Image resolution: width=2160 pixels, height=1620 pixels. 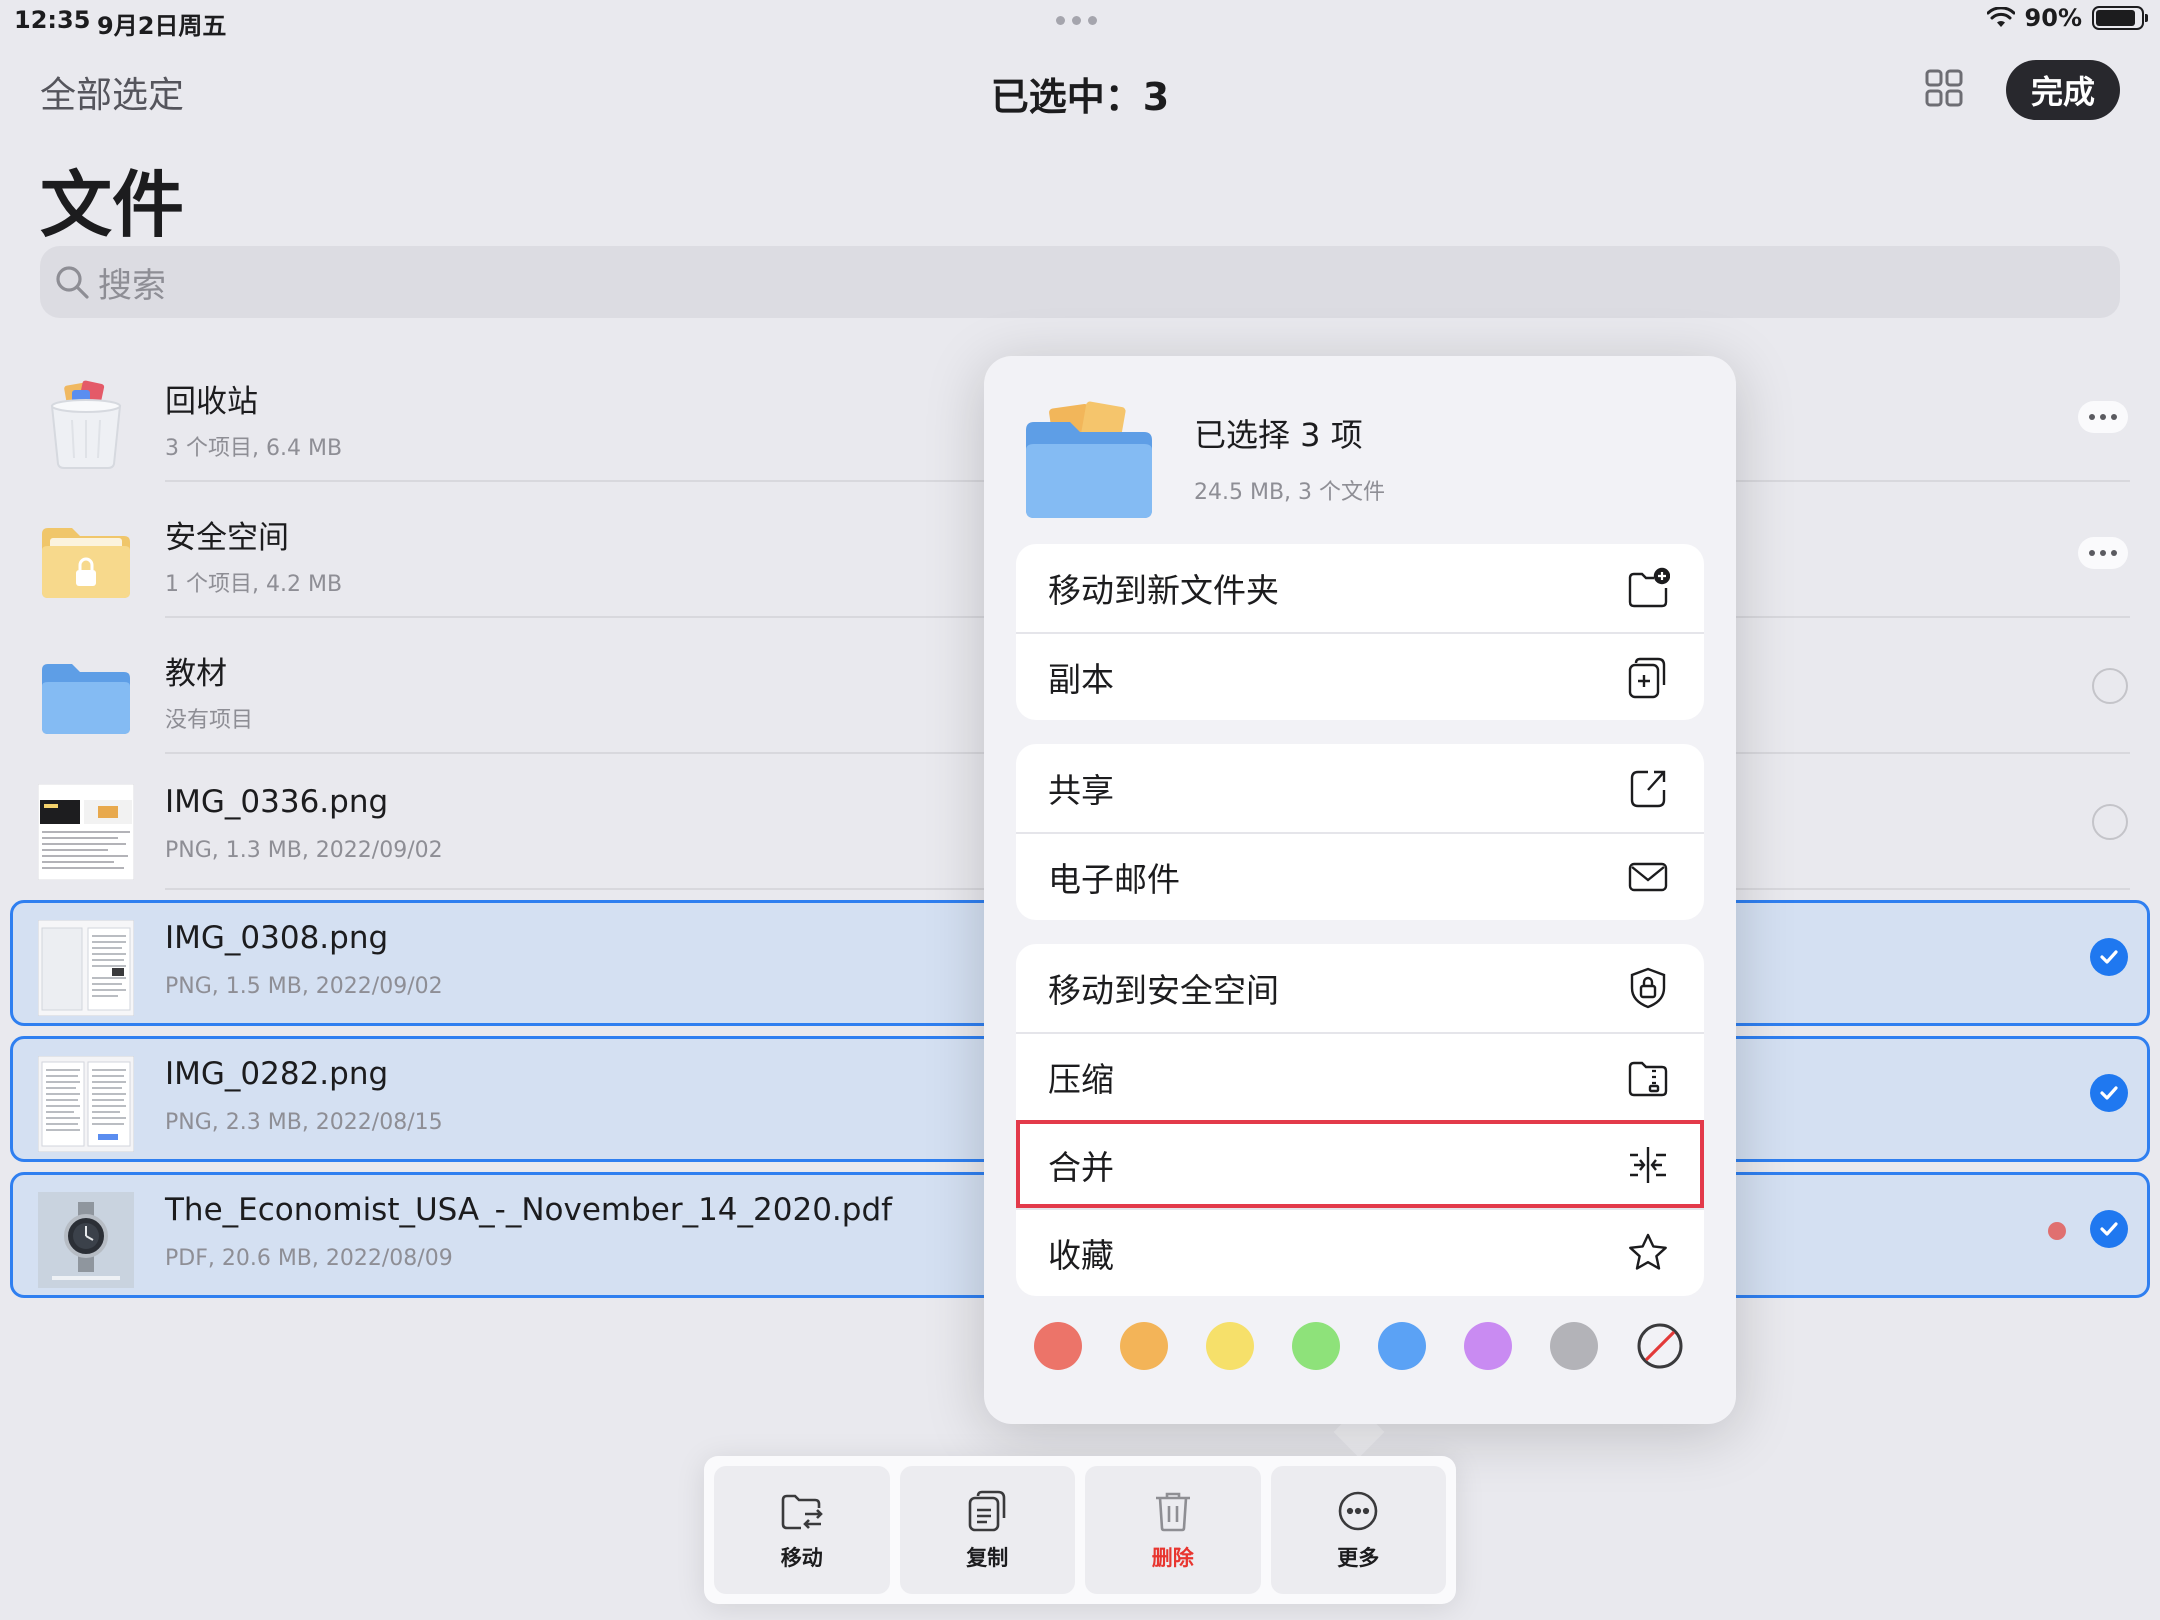 I want to click on menu-item-merge: 合并, so click(x=1360, y=1164).